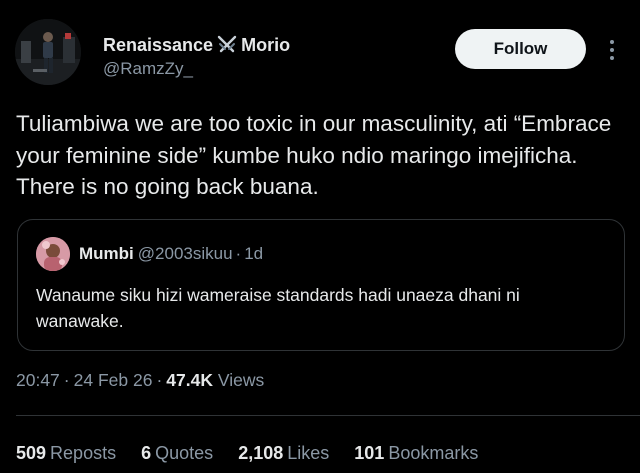  Describe the element at coordinates (266, 45) in the screenshot. I see `author-name-second: Morio` at that location.